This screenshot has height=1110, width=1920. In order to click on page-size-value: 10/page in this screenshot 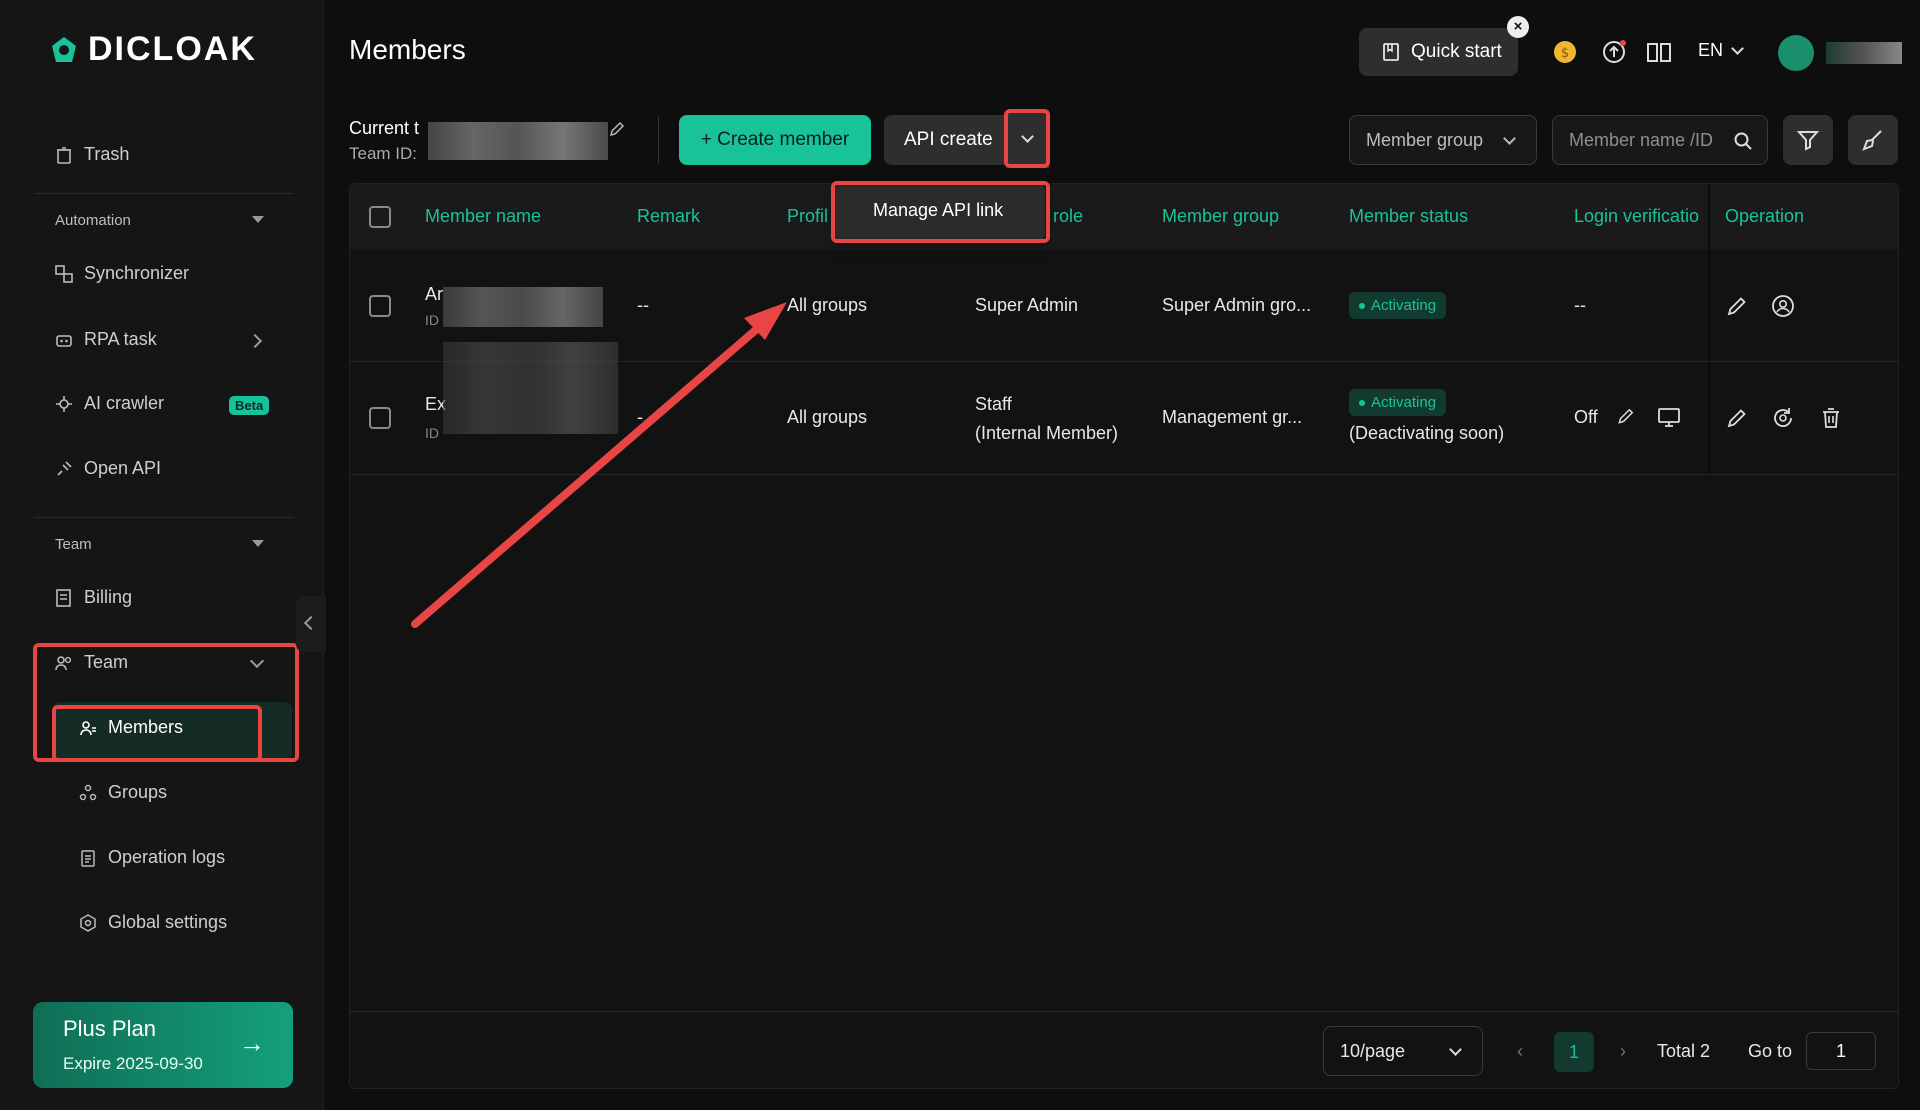, I will do `click(1373, 1050)`.